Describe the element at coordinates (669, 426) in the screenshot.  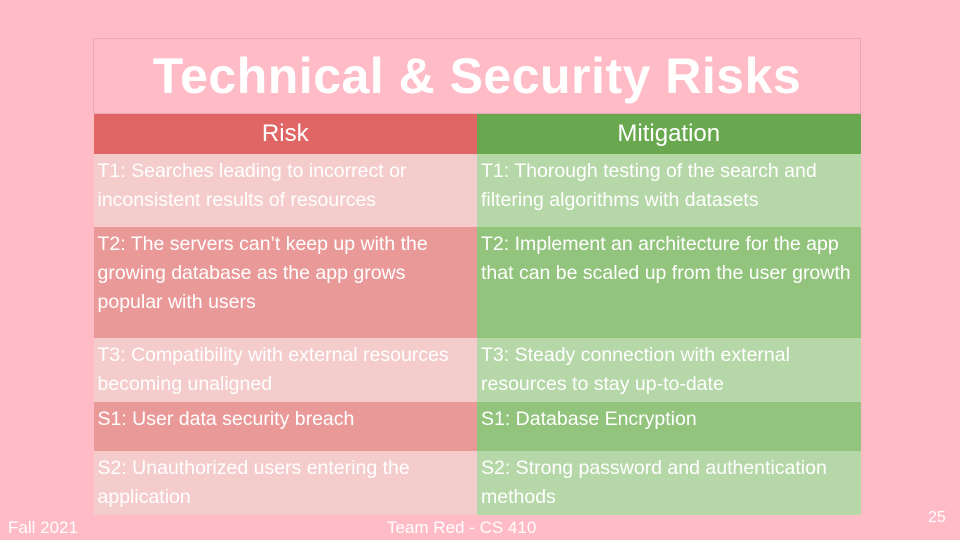
I see `mitigation-cell-s1: S1: Database Encryption` at that location.